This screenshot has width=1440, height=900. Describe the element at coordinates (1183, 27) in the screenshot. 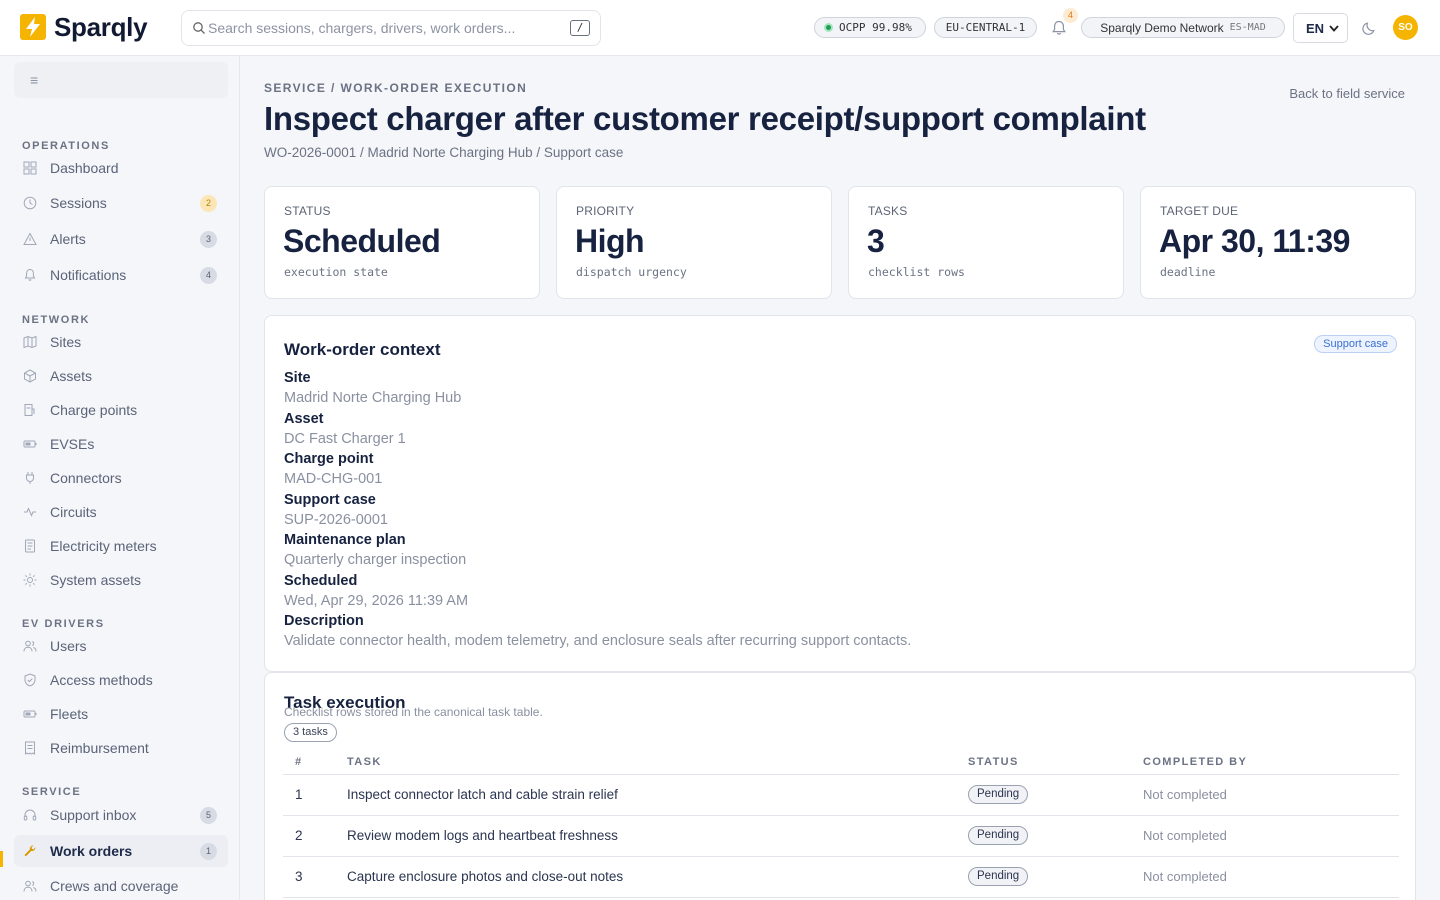

I see `network-switcher: Sparqly Demo Network ES-MAD` at that location.